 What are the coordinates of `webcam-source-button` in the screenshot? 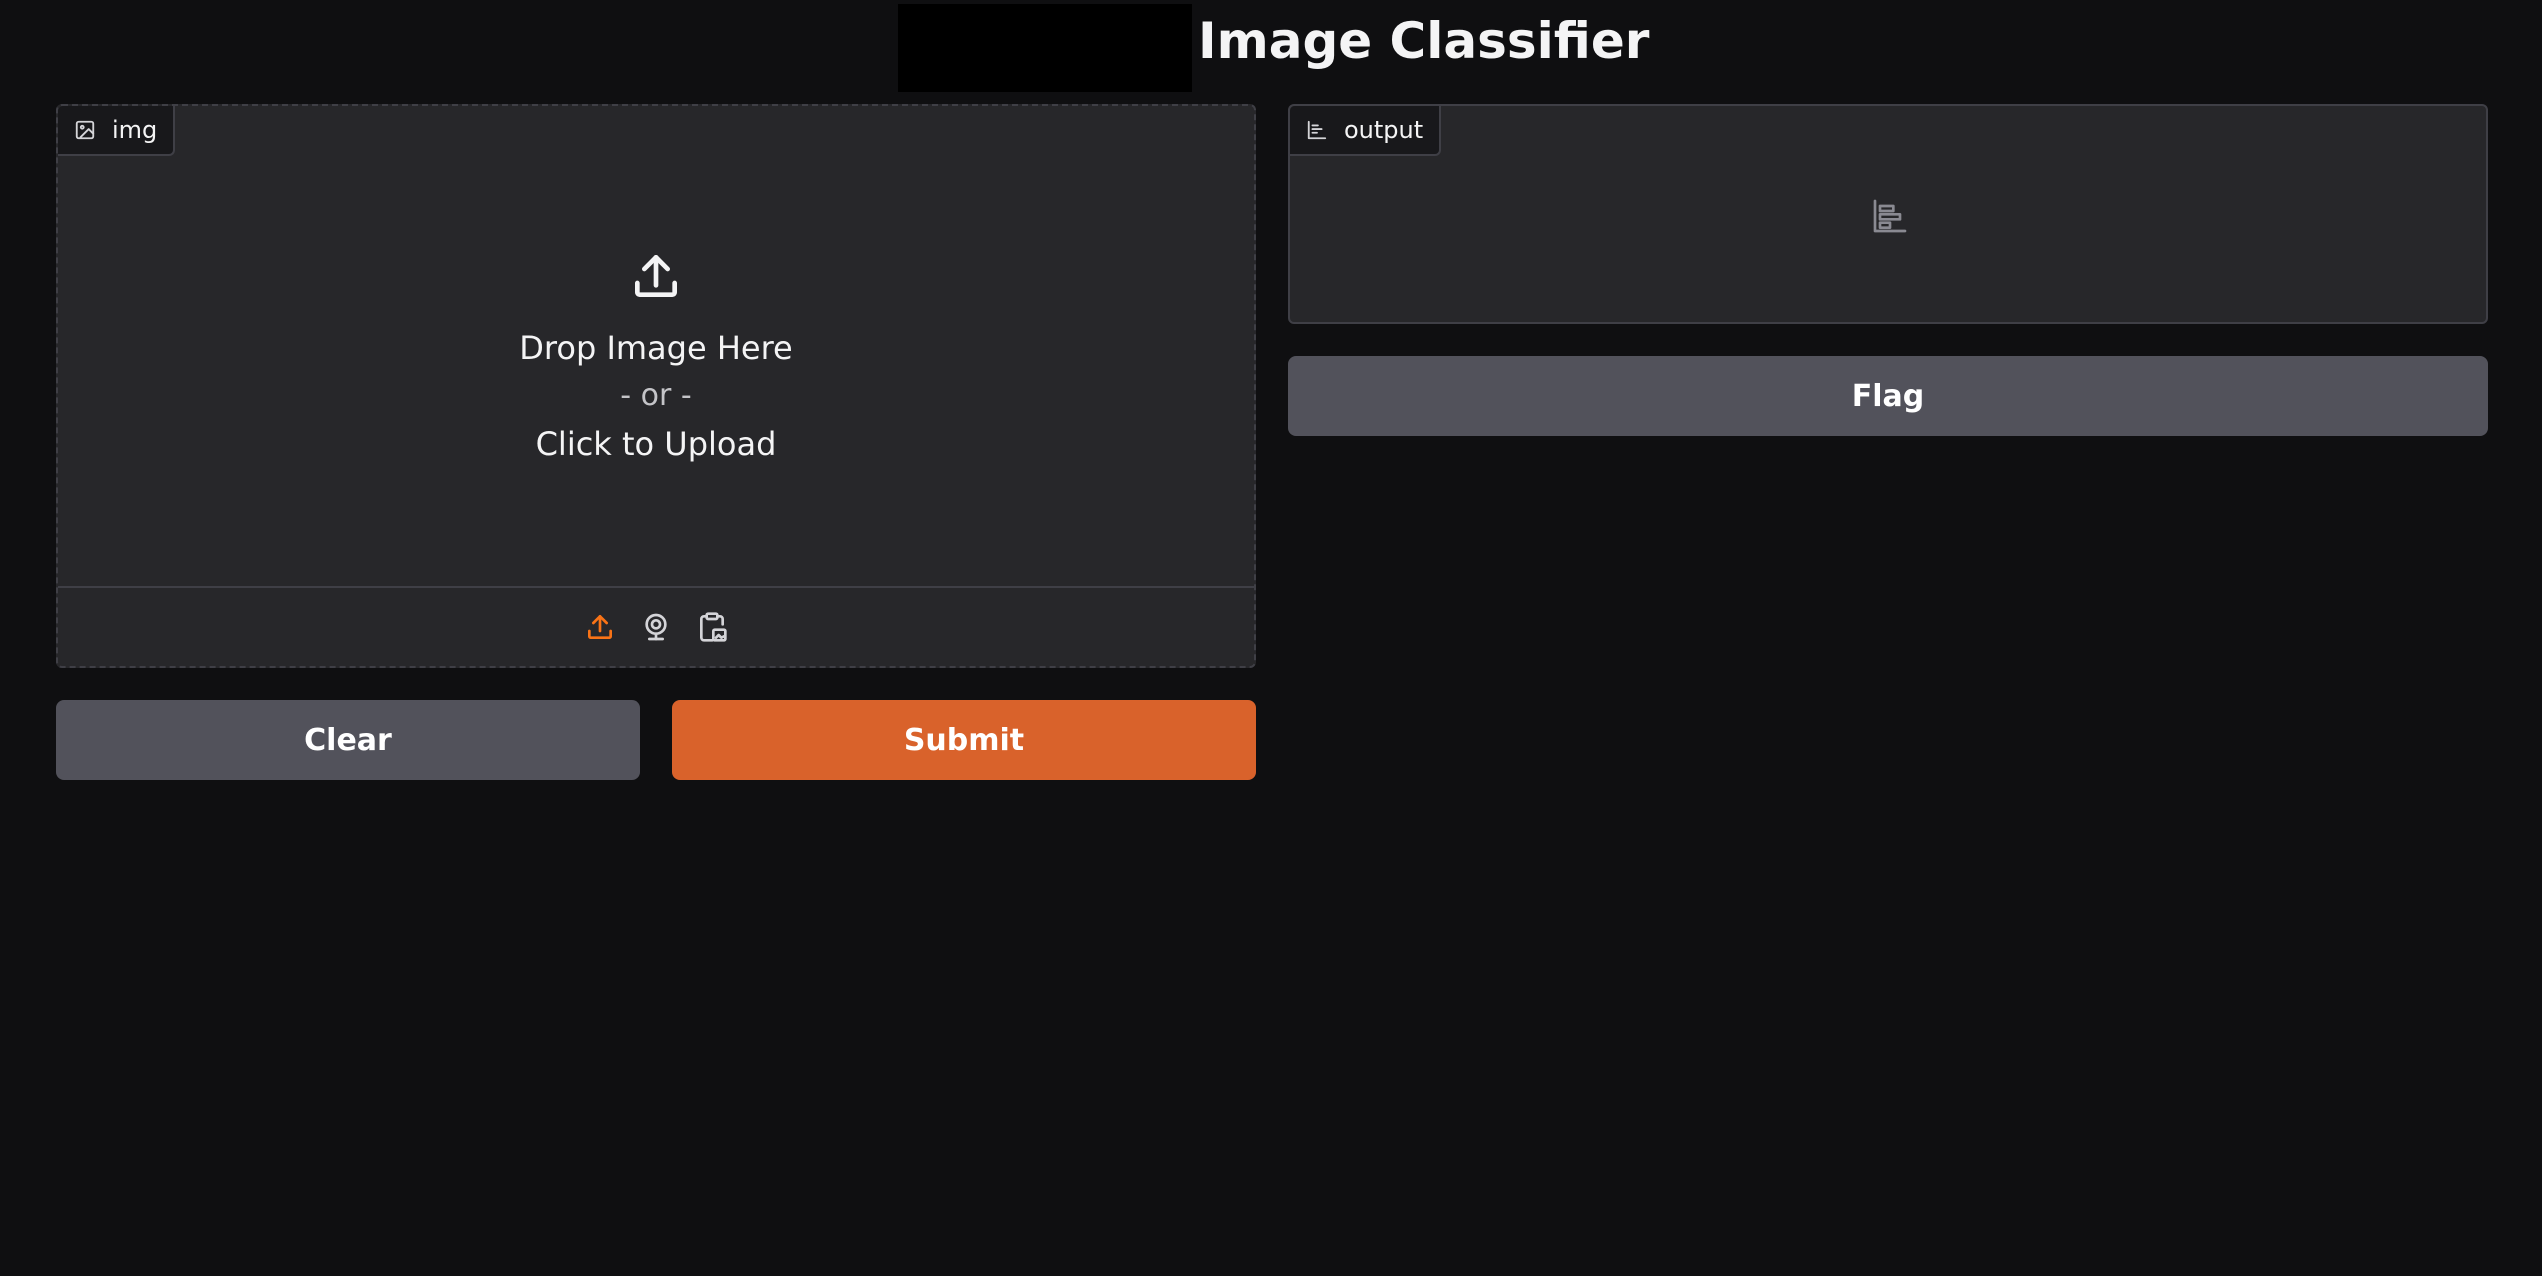 It's located at (656, 627).